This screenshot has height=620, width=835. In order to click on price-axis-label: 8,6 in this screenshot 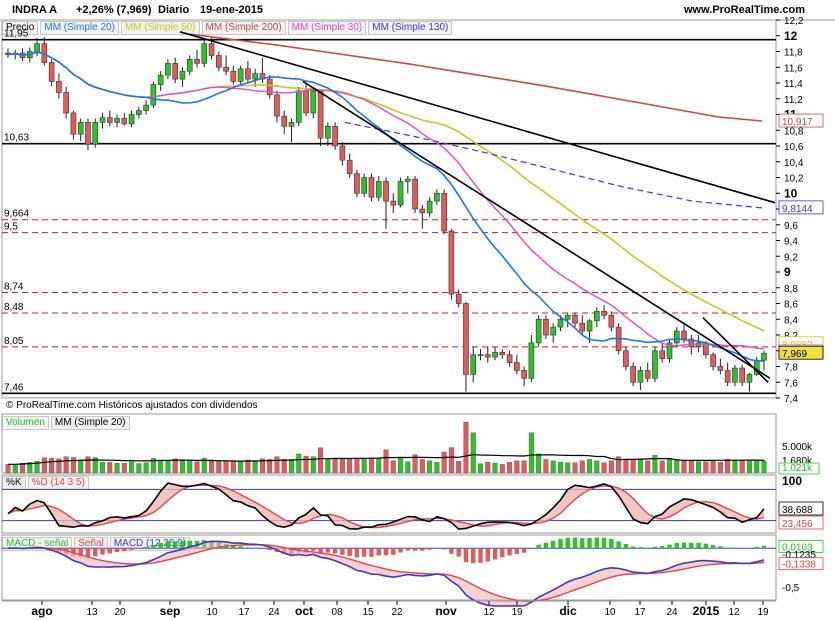, I will do `click(791, 305)`.